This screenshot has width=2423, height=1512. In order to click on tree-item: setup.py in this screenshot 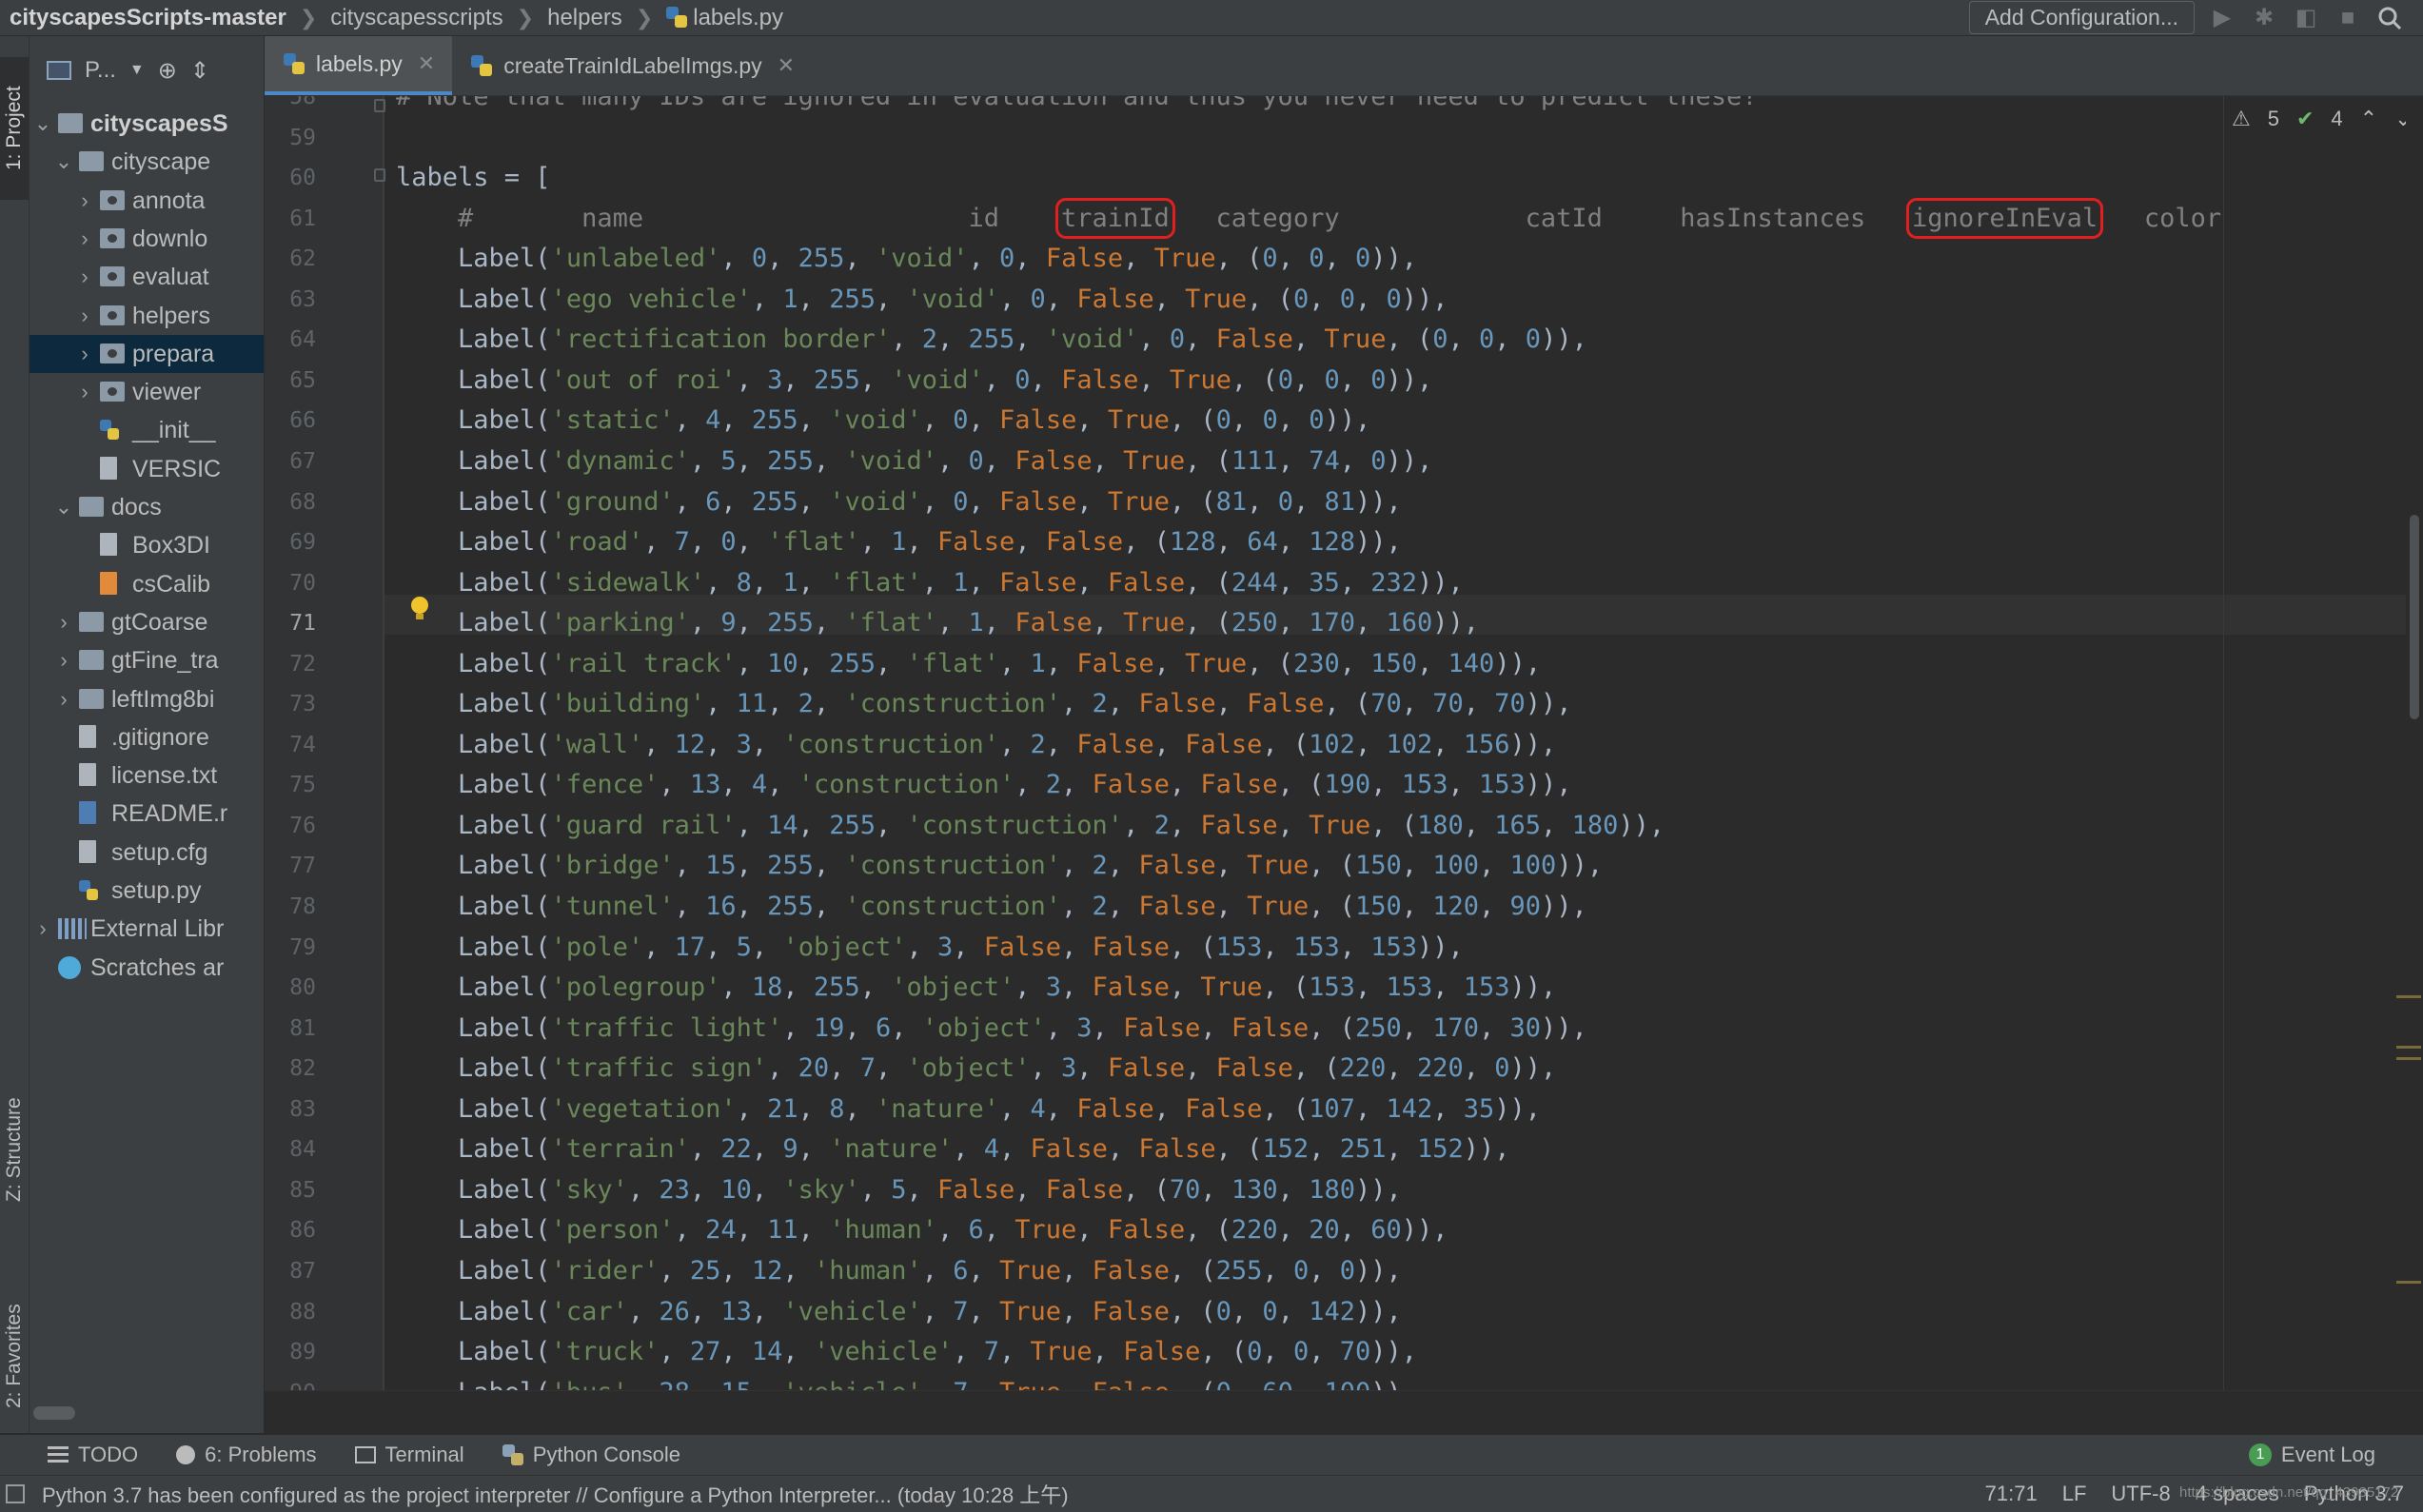, I will do `click(147, 891)`.